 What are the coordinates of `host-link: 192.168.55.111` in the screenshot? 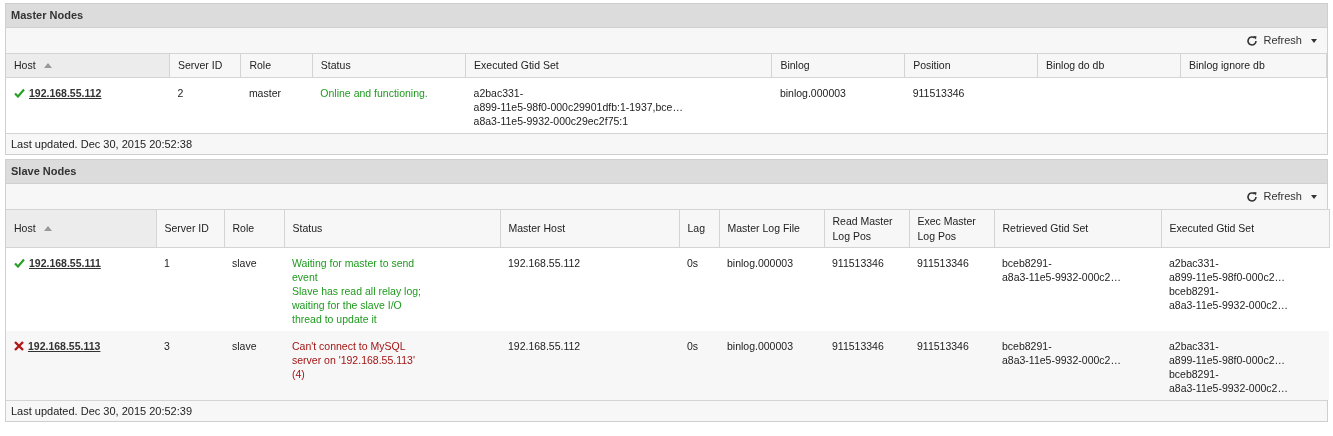 It's located at (65, 263).